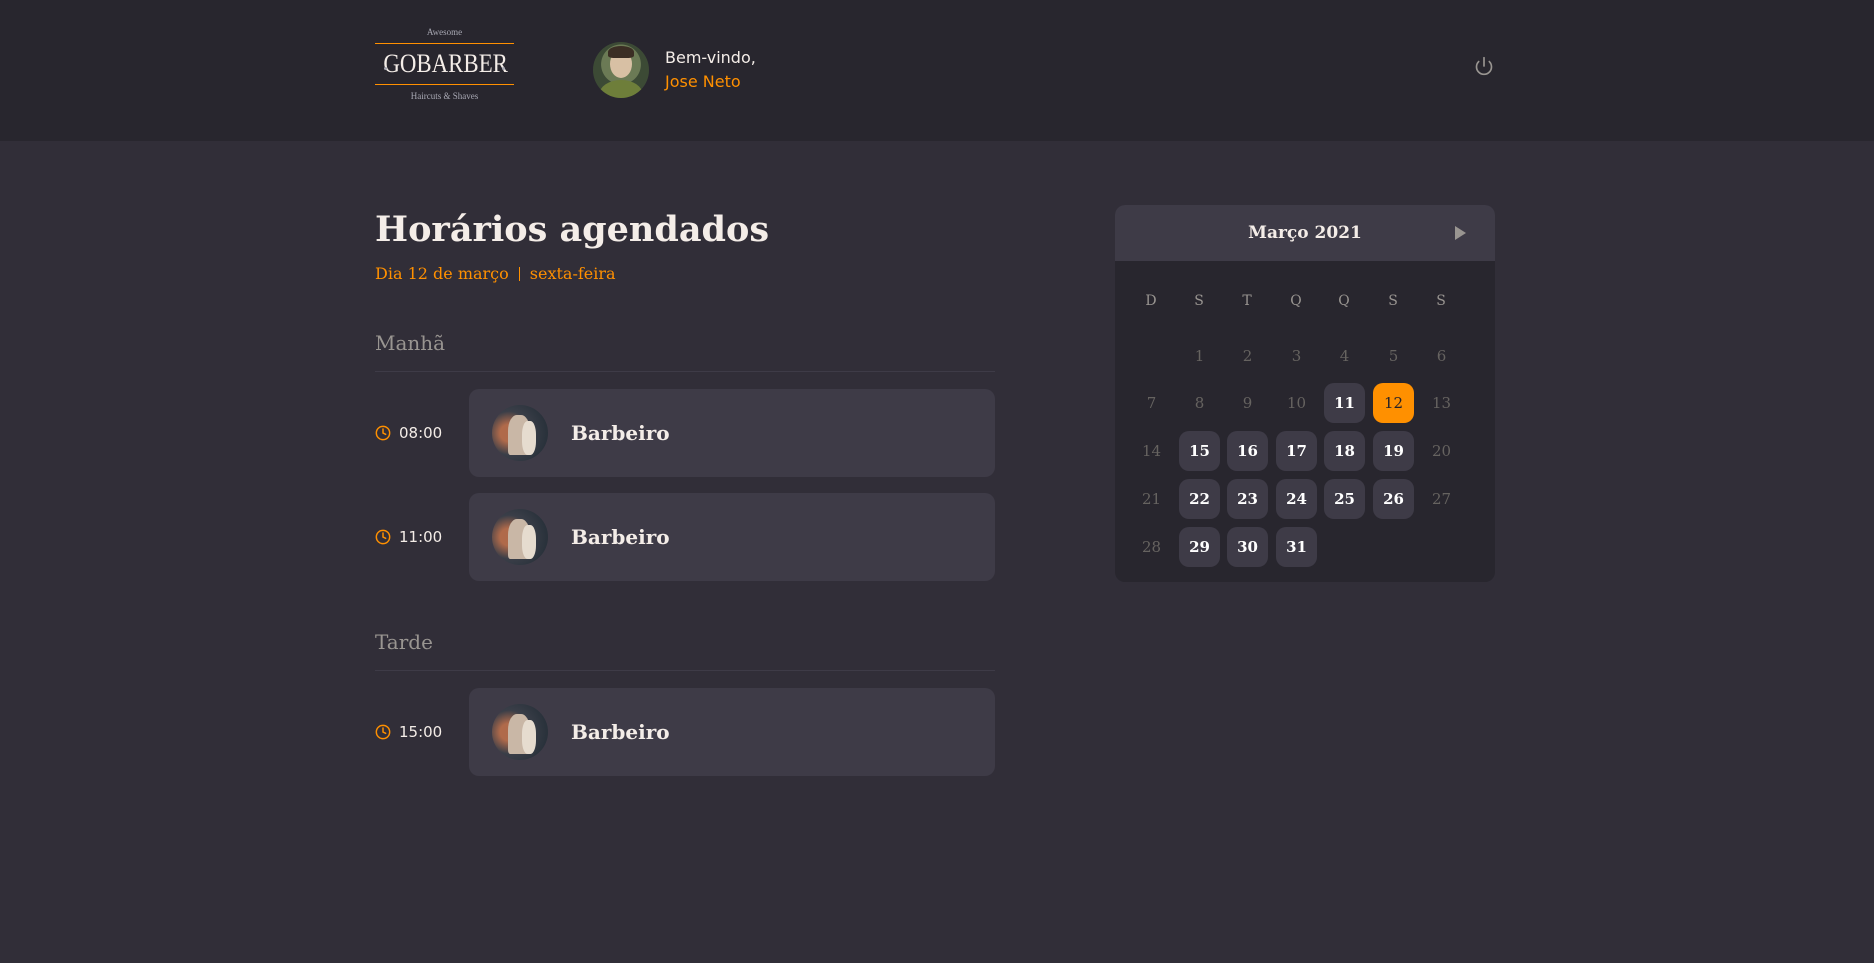 This screenshot has width=1874, height=963. What do you see at coordinates (1199, 356) in the screenshot?
I see `calendar-day: 1` at bounding box center [1199, 356].